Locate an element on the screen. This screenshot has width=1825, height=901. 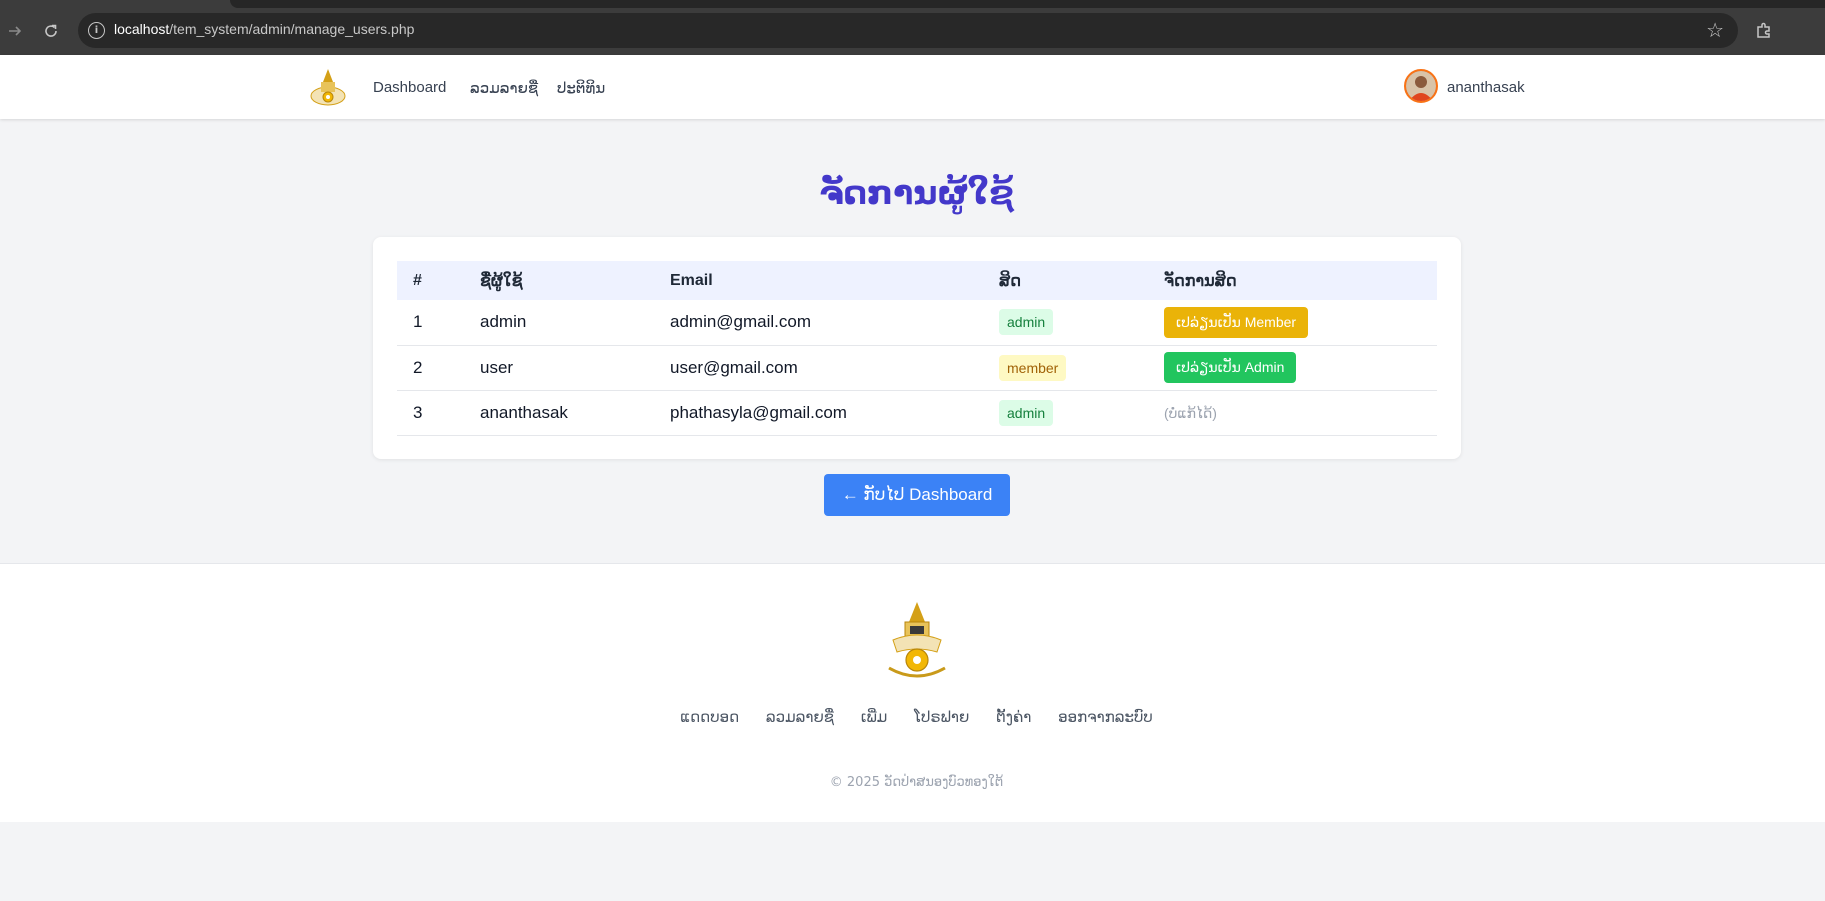
not-editable-label: (ບໍ່ແກ້ໄດ້) is located at coordinates (1190, 412).